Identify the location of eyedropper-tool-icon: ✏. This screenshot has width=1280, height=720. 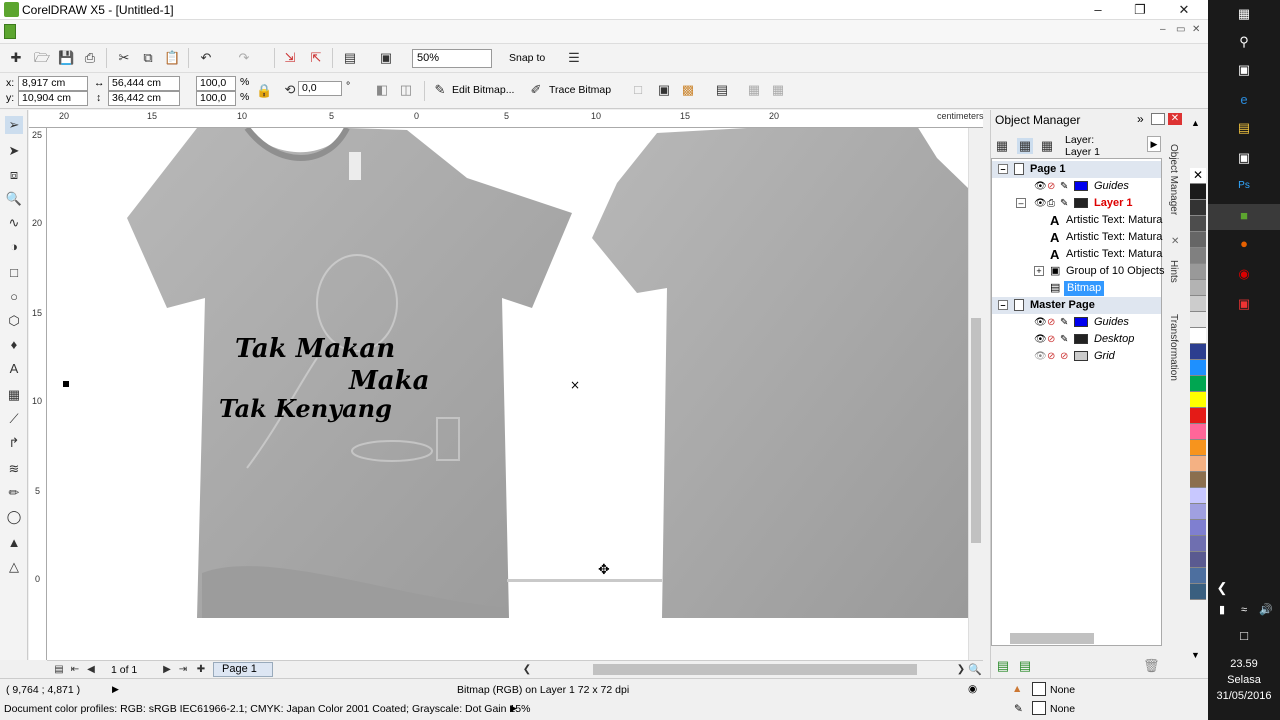
(14, 493).